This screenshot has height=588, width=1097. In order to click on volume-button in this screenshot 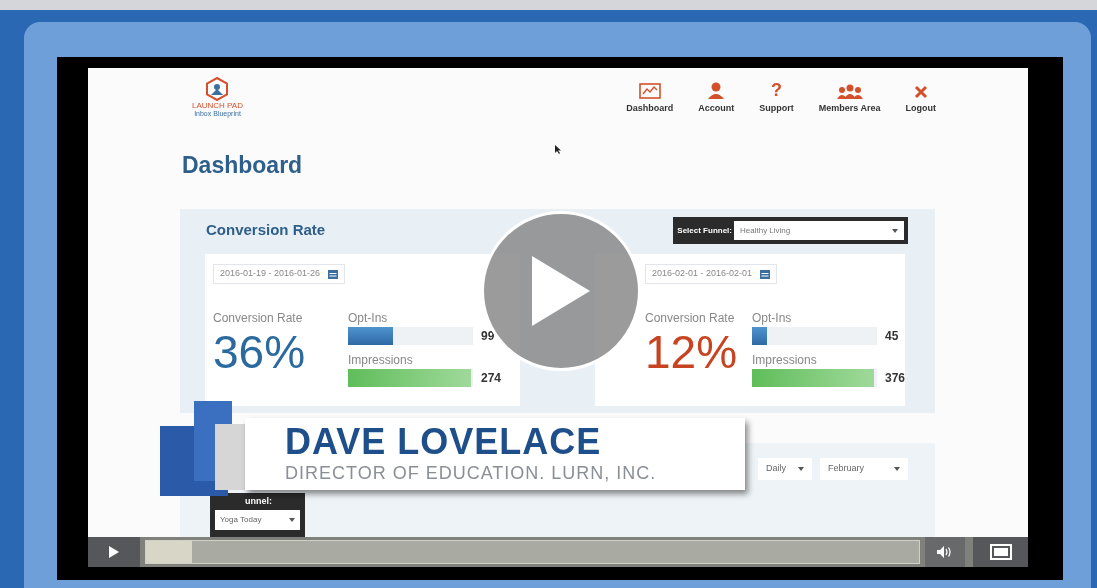, I will do `click(945, 552)`.